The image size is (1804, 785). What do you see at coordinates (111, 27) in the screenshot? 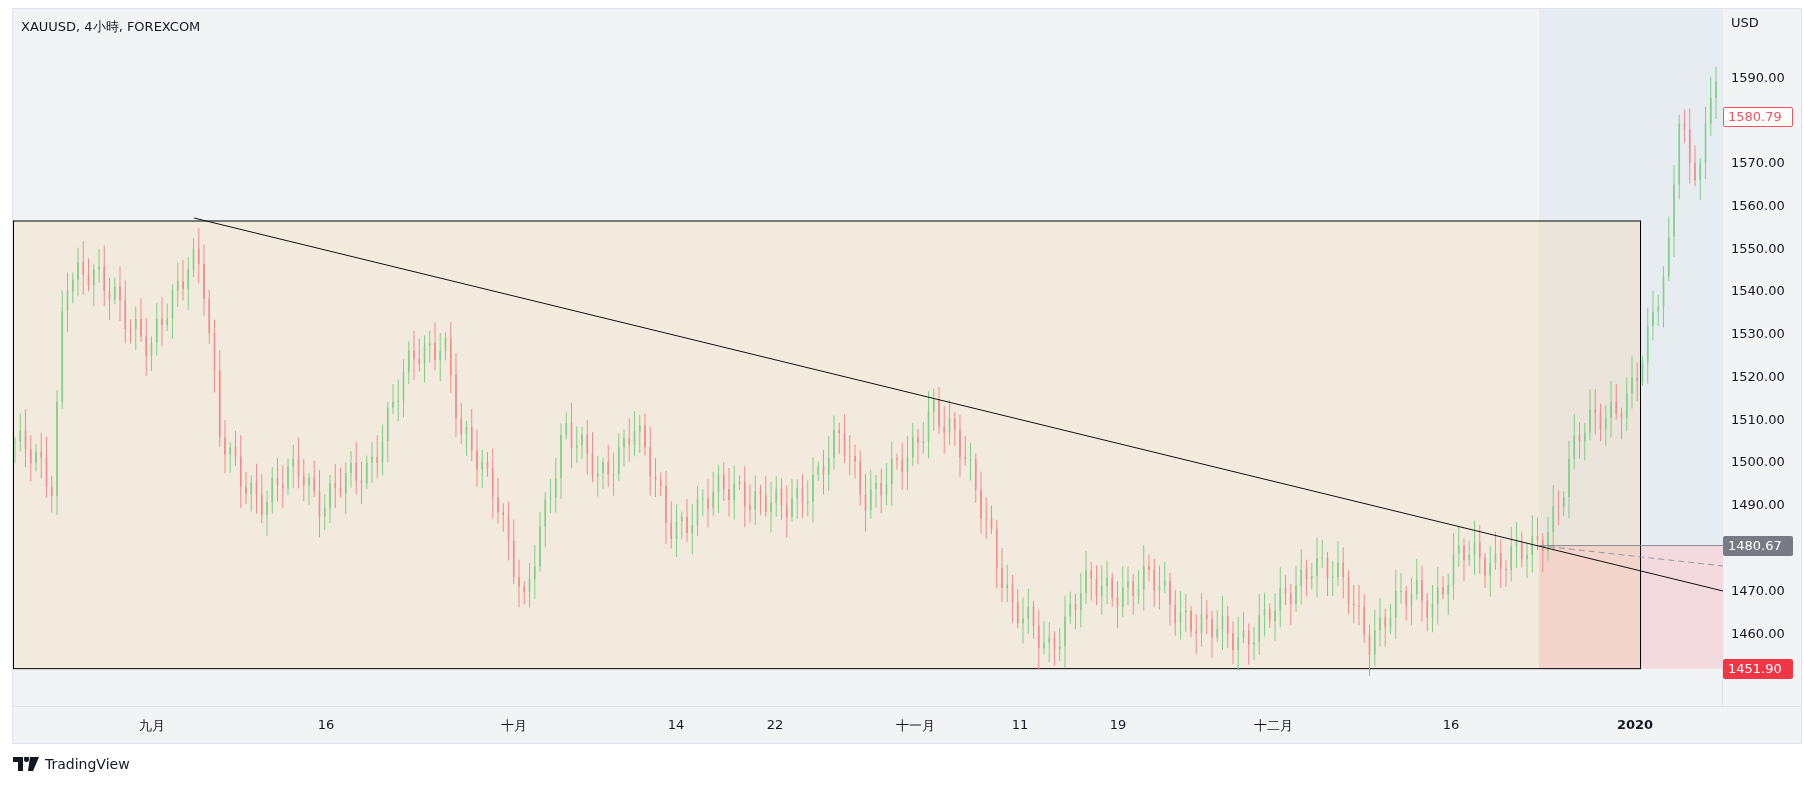
I see `symbol-legend: XAUUSD, 4小時, FOREXCOM` at bounding box center [111, 27].